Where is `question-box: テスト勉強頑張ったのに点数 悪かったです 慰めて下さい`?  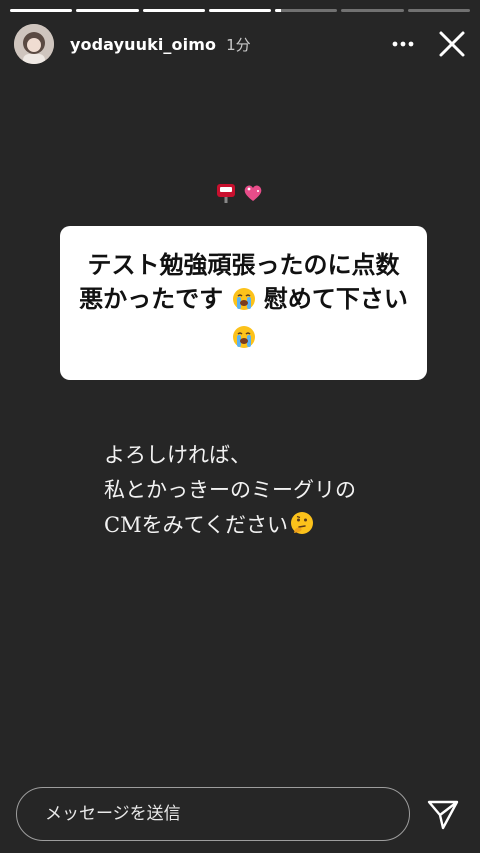 question-box: テスト勉強頑張ったのに点数 悪かったです 慰めて下さい is located at coordinates (243, 303).